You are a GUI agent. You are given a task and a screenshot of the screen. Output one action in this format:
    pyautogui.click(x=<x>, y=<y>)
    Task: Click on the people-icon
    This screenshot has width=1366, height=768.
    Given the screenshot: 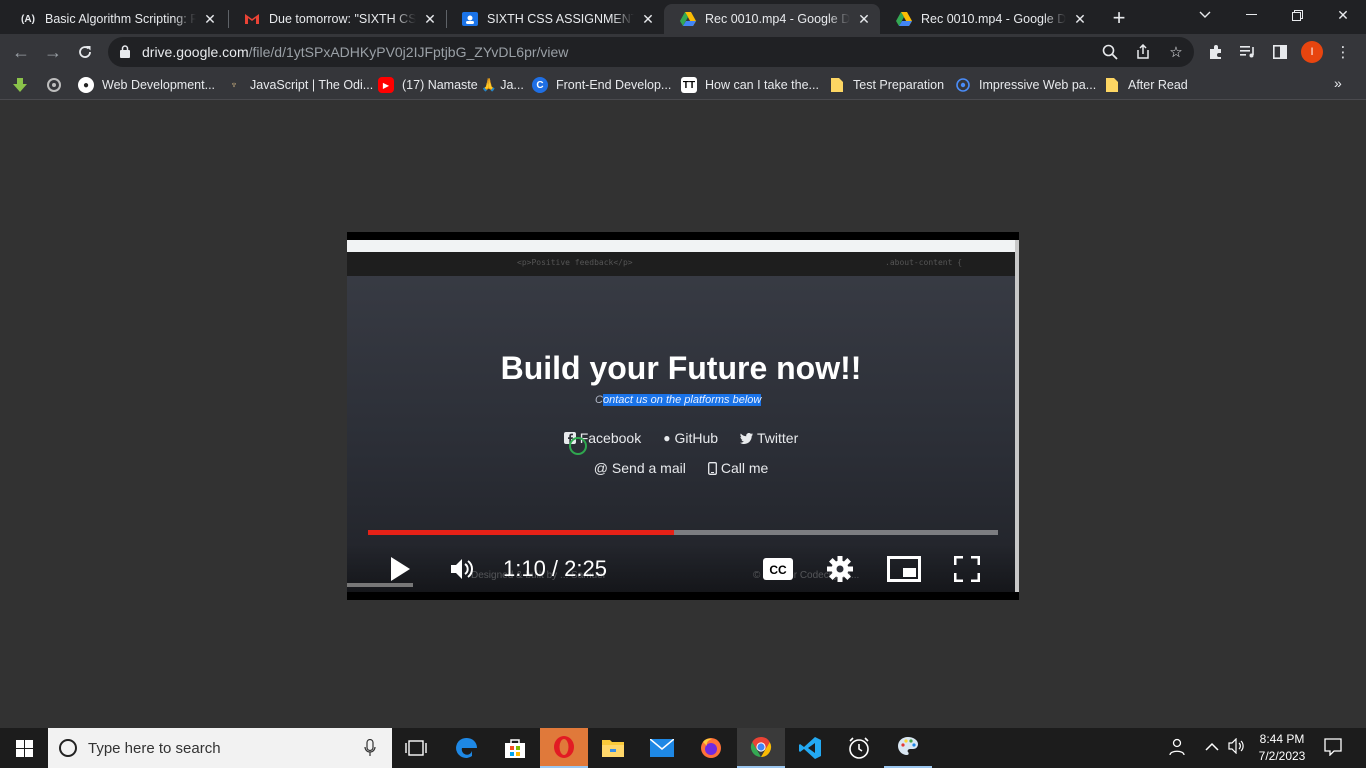 What is the action you would take?
    pyautogui.click(x=1177, y=748)
    